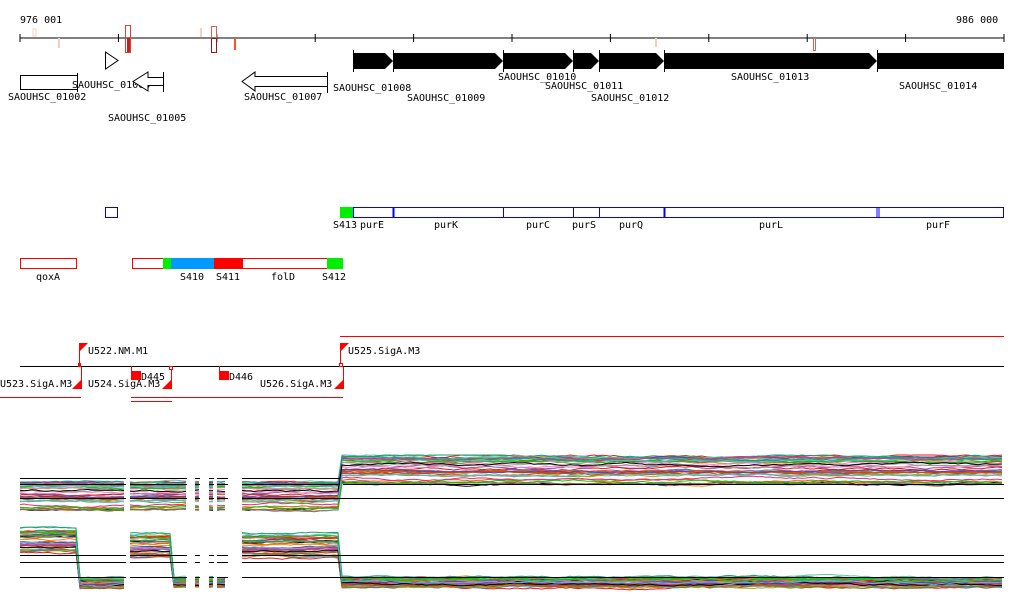  I want to click on gene-label: SAOUHSC_01012, so click(630, 98).